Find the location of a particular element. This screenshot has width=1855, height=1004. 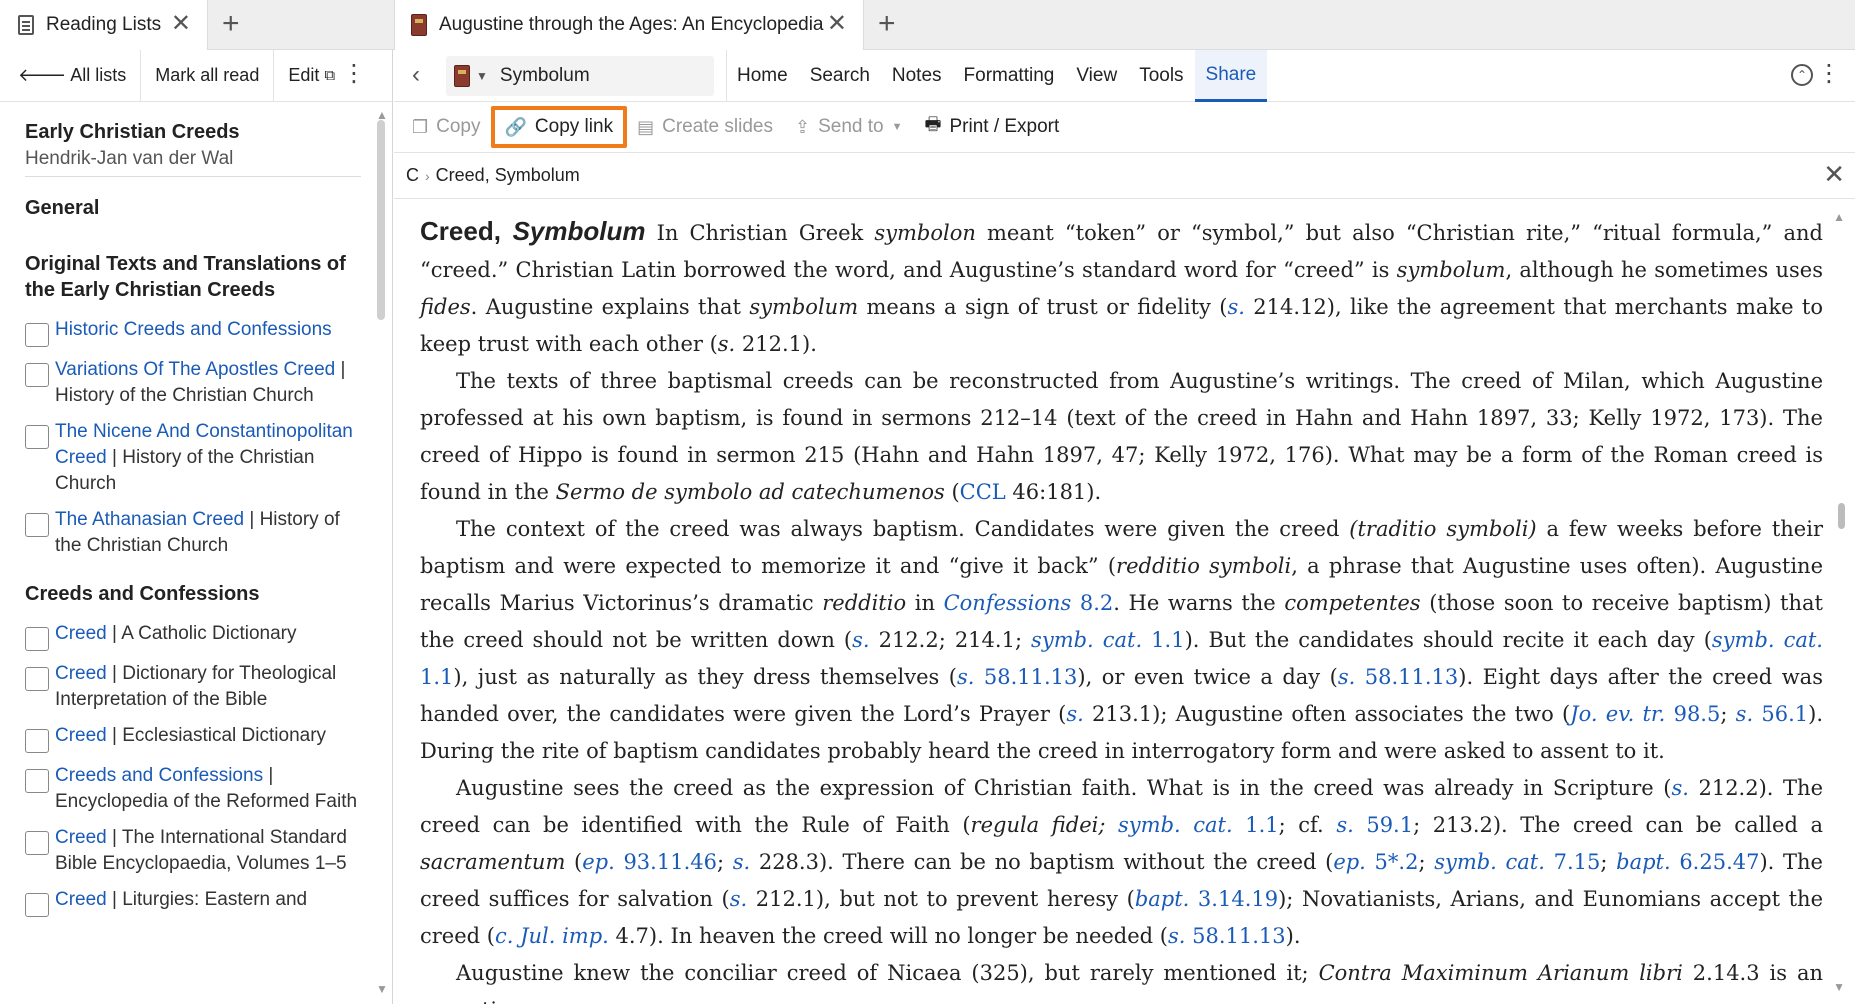

reference-link: 93.11.46 is located at coordinates (666, 862).